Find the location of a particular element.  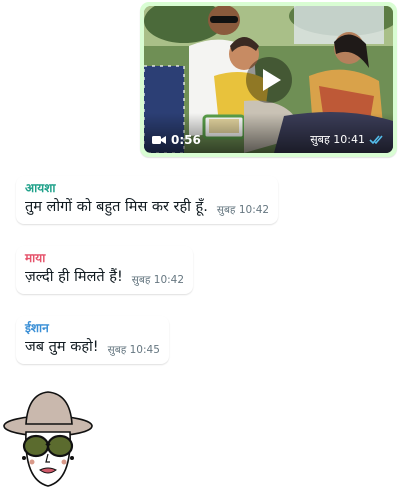

sender-name: ईशान is located at coordinates (92, 328).